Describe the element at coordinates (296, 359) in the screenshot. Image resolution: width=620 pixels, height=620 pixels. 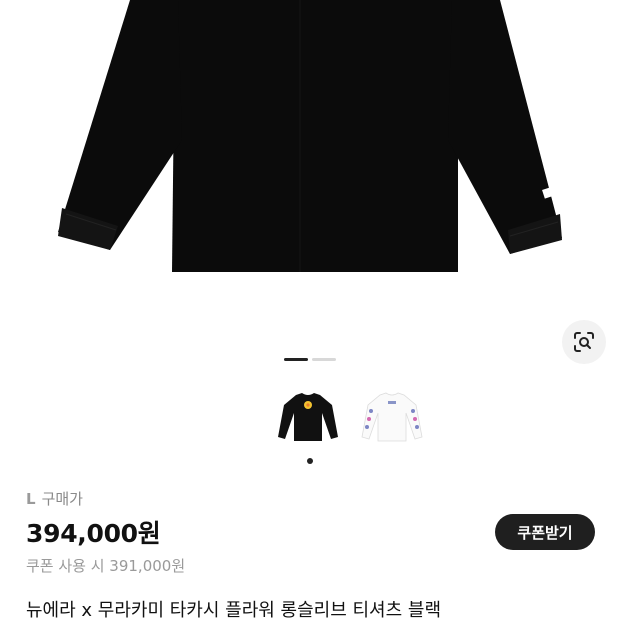
I see `pager-segment-active` at that location.